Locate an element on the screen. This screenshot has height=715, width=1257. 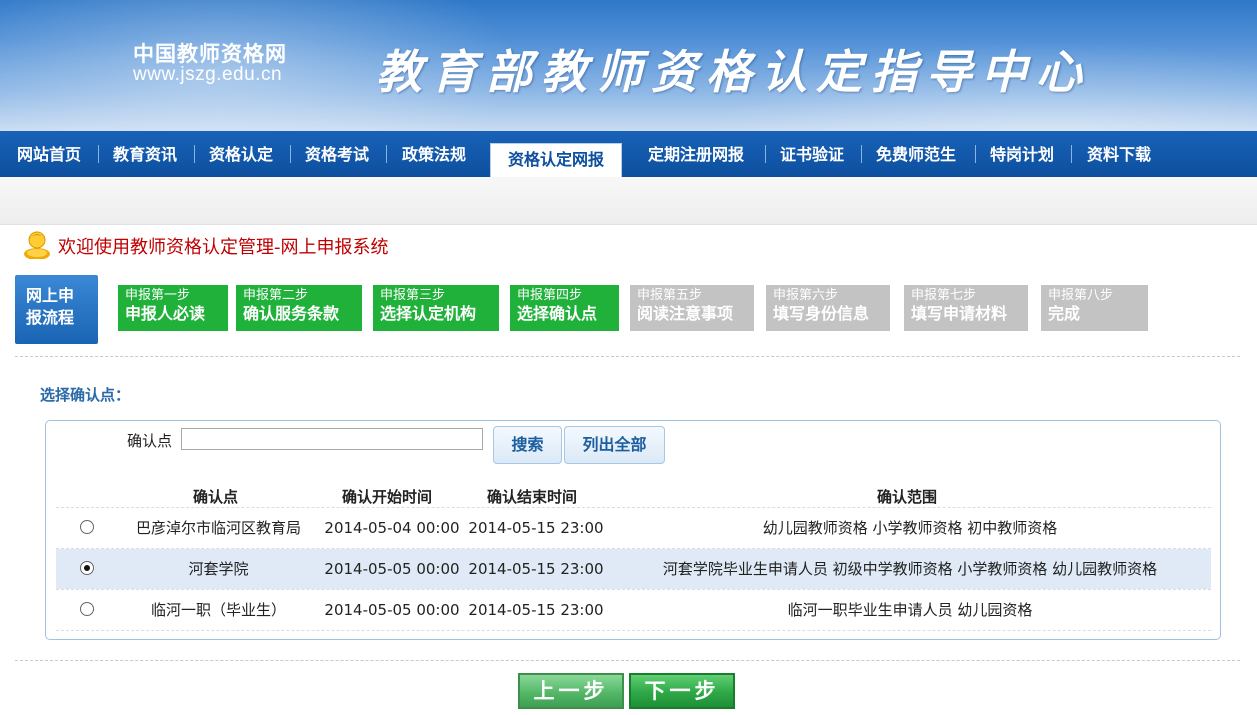
nav-item-online-application: 资格认定网报 is located at coordinates (556, 160).